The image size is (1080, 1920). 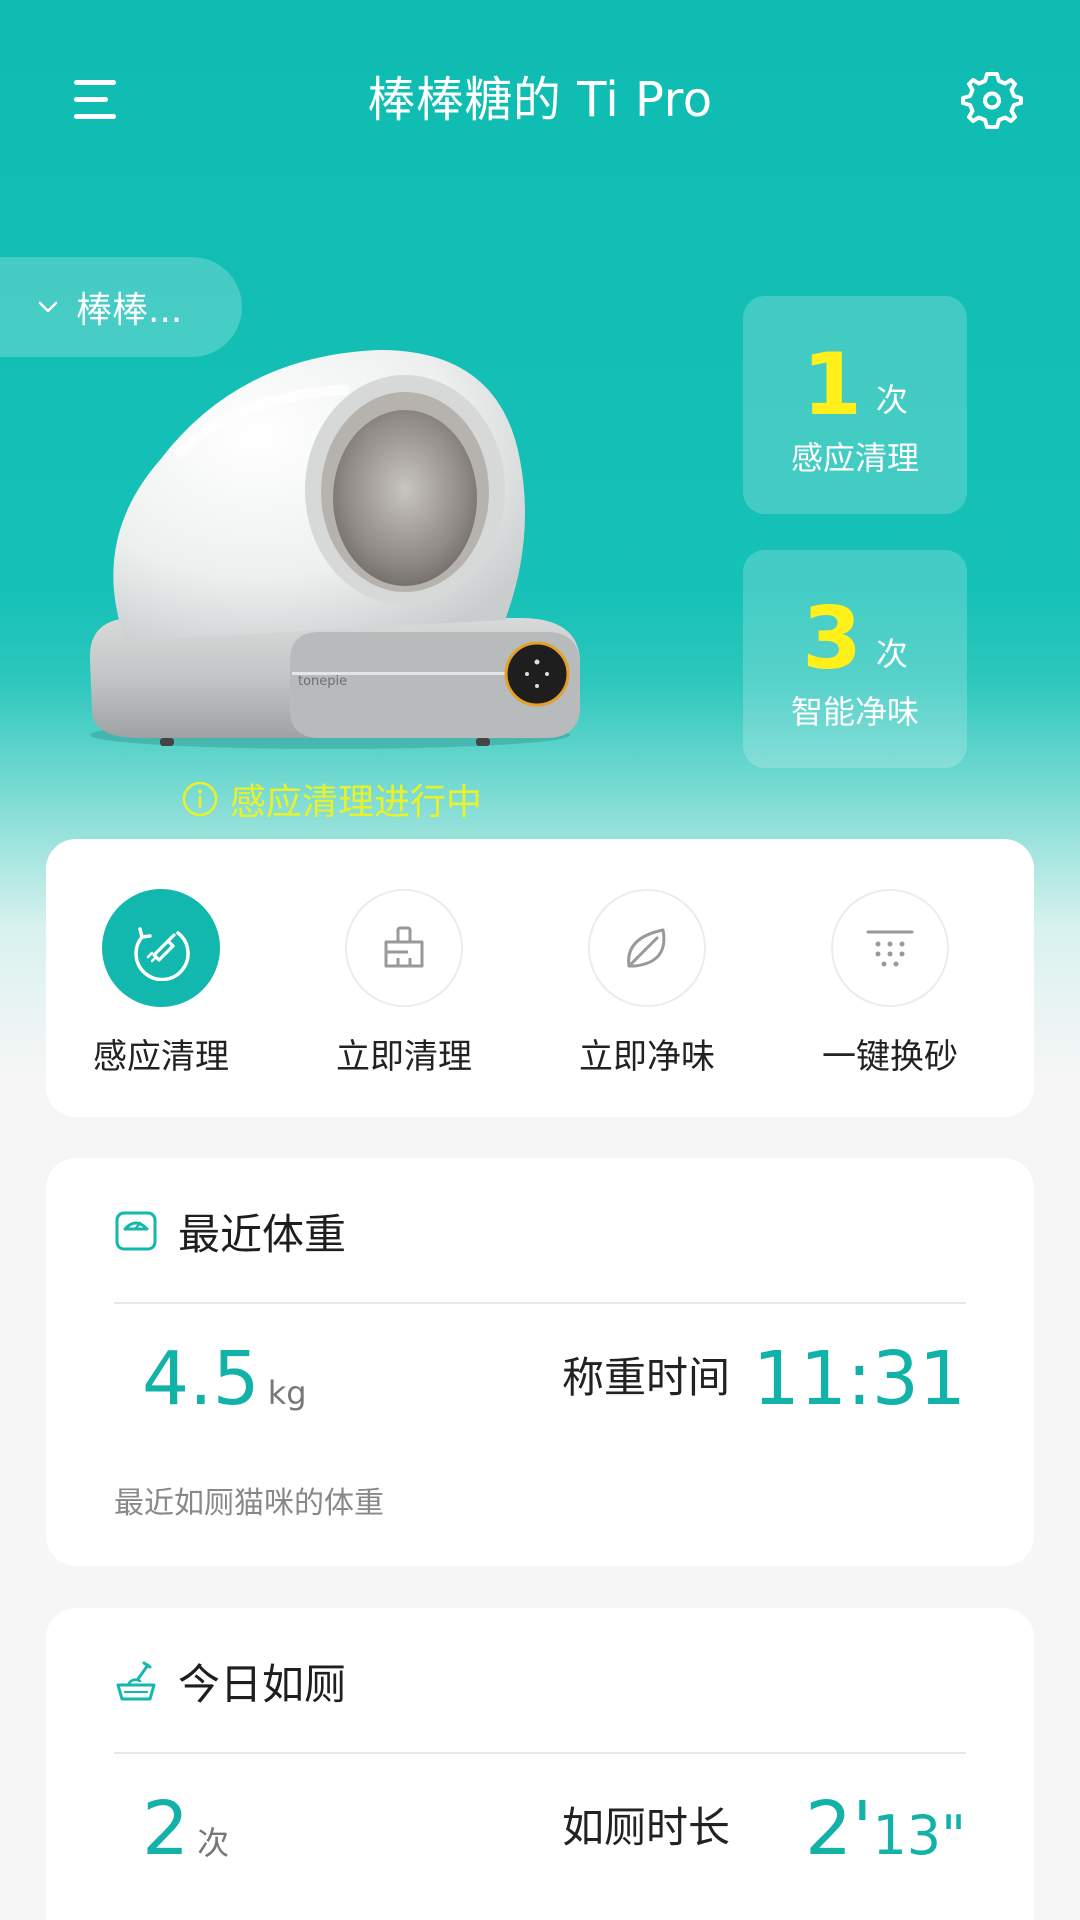 What do you see at coordinates (647, 985) in the screenshot?
I see `deodorize-now-button: 立即净味` at bounding box center [647, 985].